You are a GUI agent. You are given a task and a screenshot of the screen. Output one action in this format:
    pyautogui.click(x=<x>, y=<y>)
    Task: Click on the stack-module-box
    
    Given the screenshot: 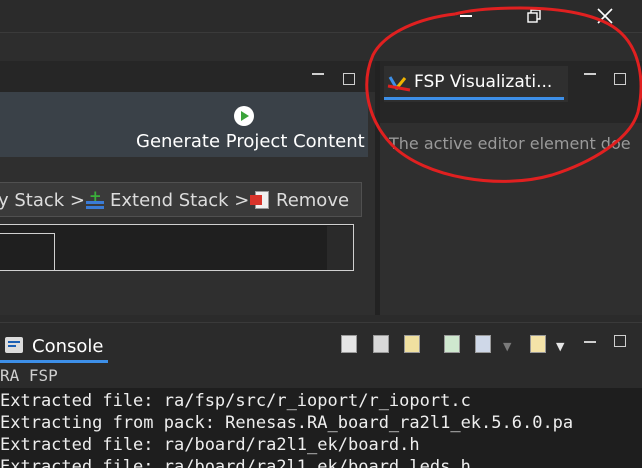 What is the action you would take?
    pyautogui.click(x=27, y=252)
    